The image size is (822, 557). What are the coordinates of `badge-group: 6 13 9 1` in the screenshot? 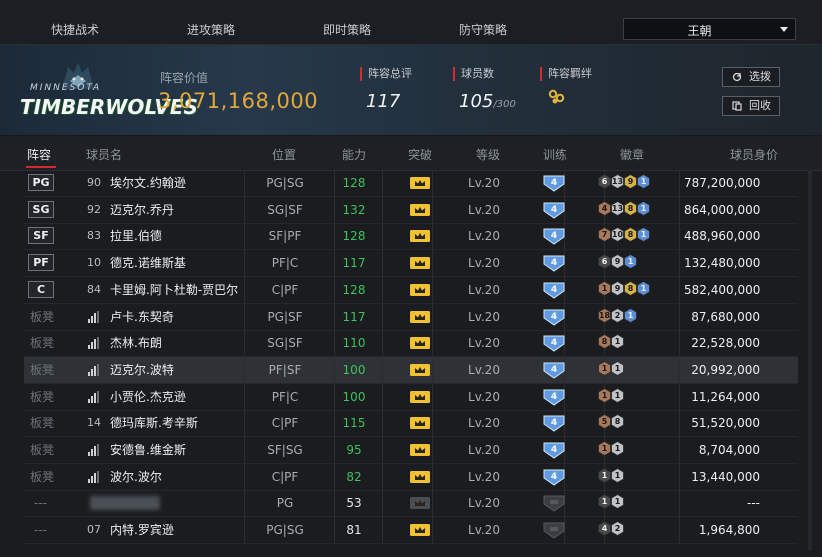 It's located at (624, 183).